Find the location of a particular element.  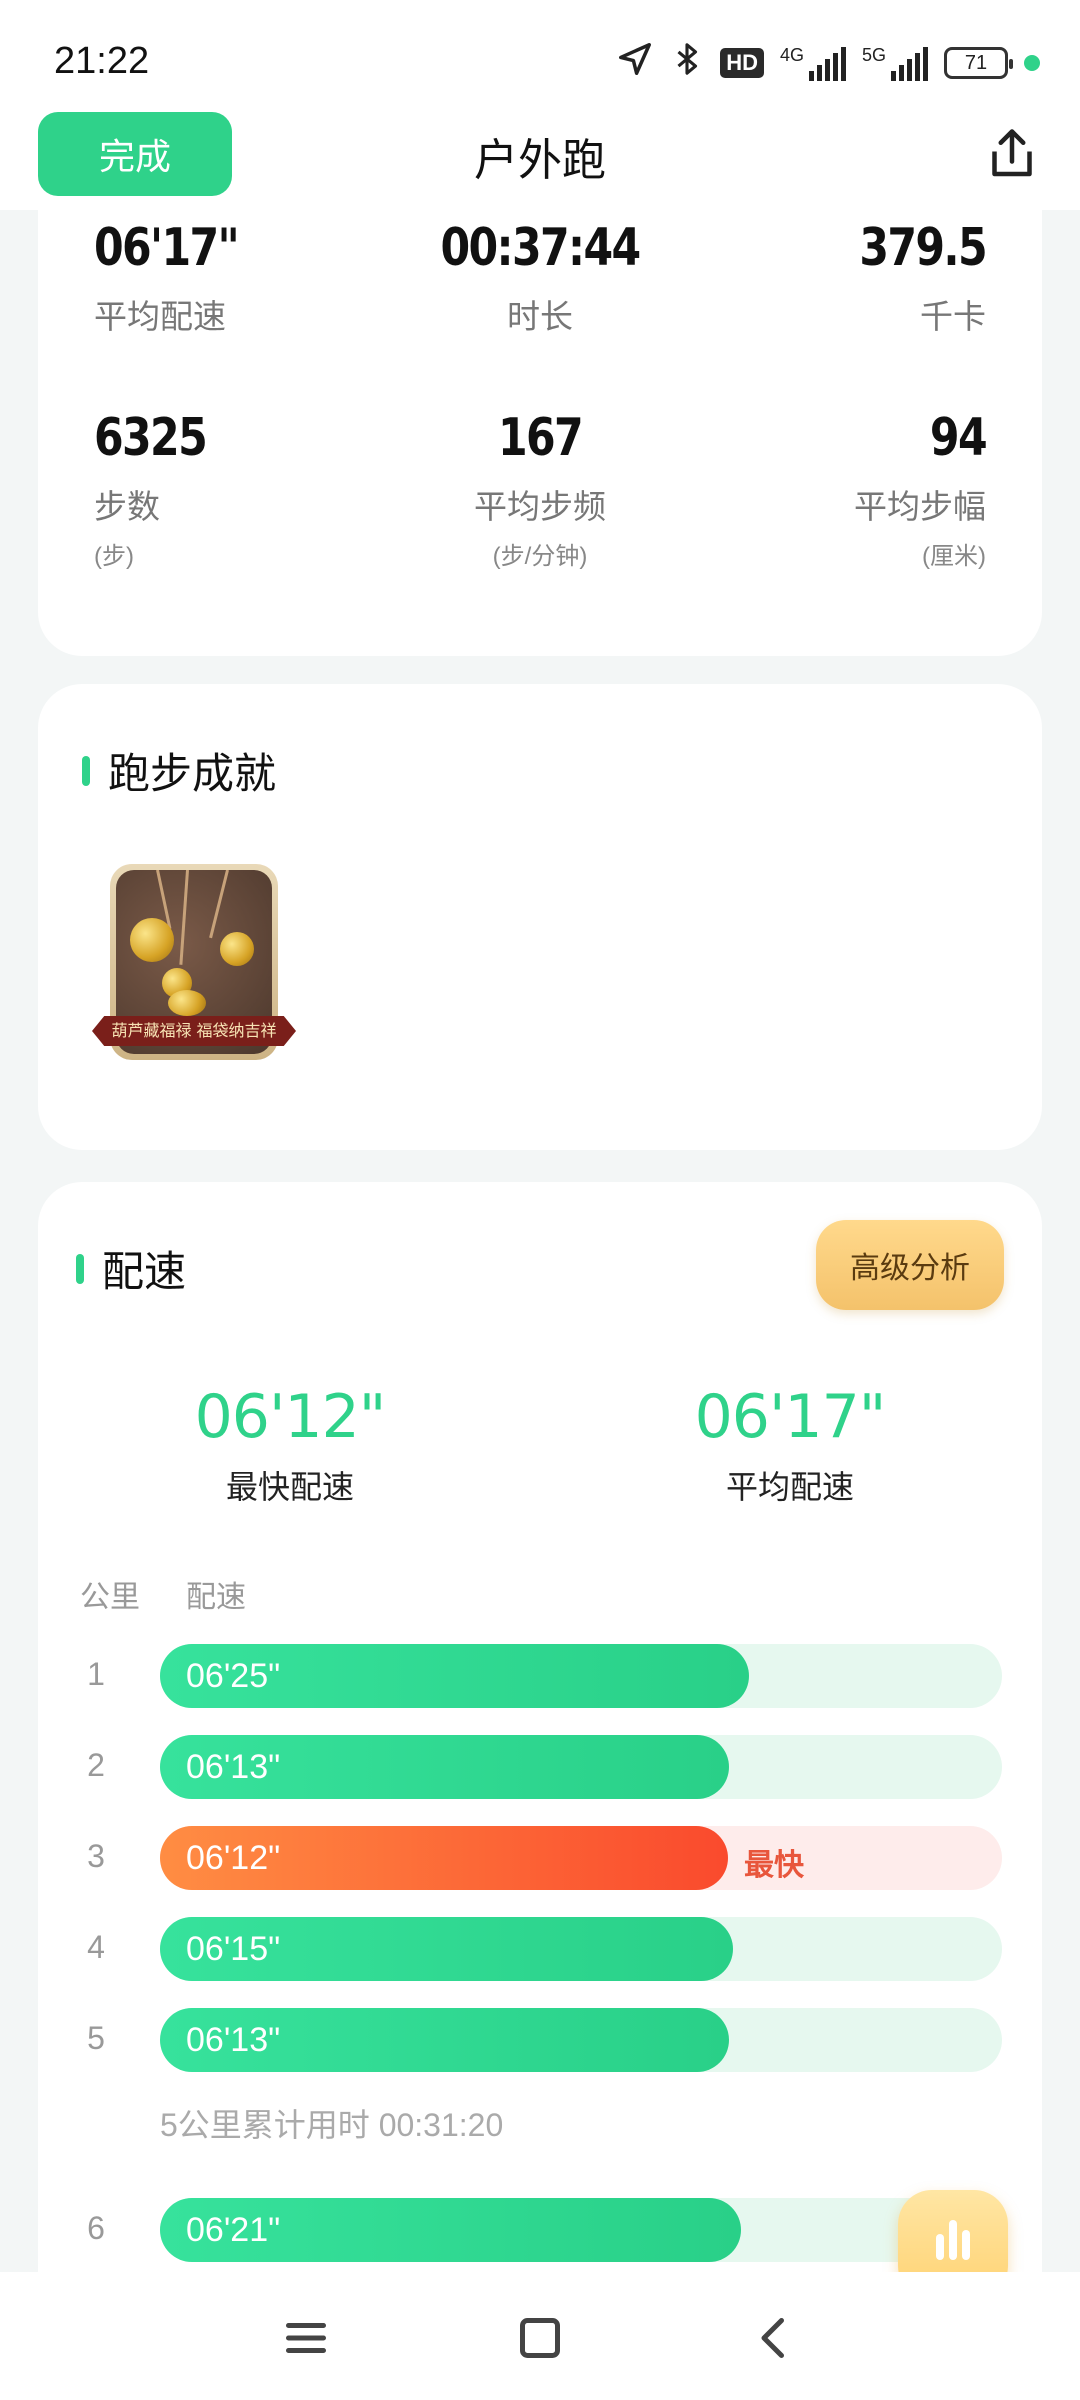

top-bar: 完成 户外跑 is located at coordinates (540, 160).